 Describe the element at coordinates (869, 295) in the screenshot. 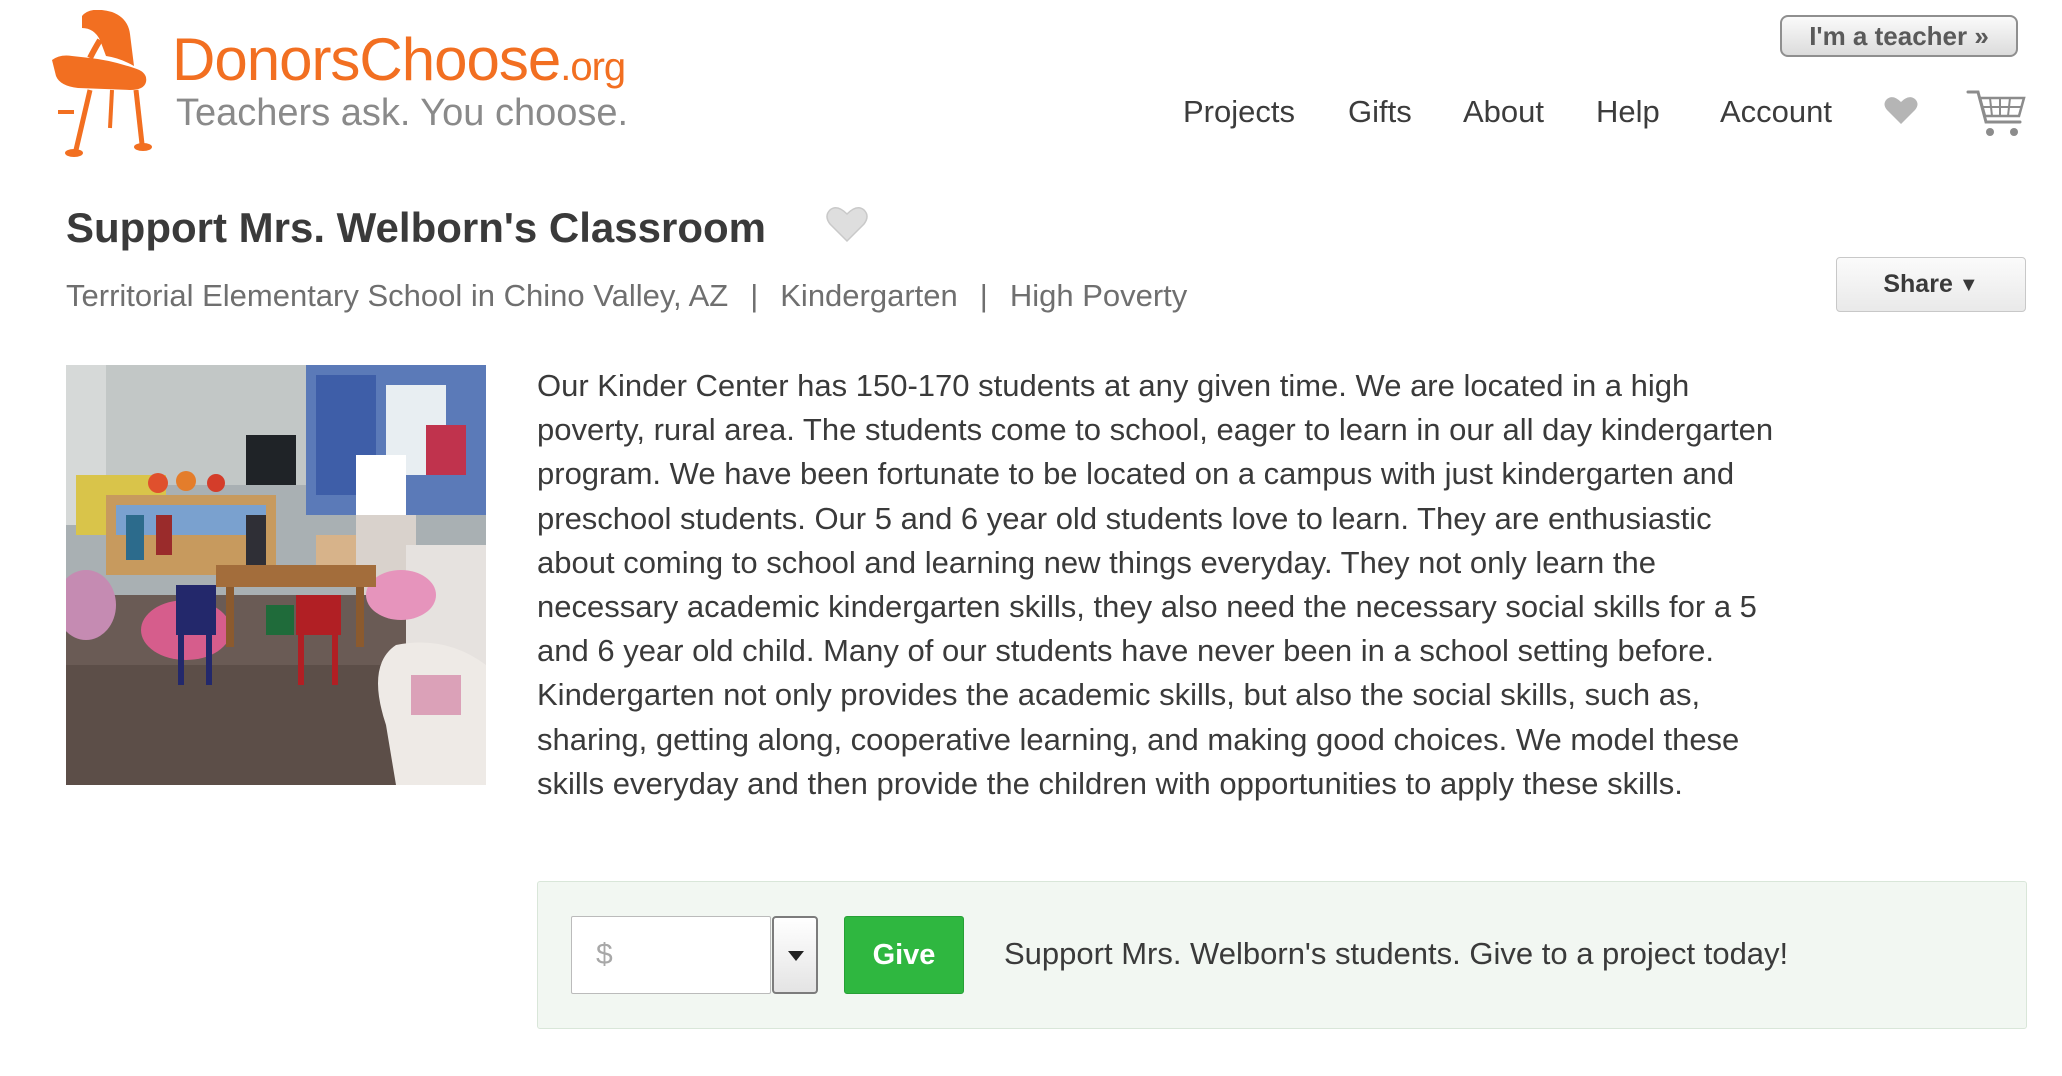

I see `grade-level: Kindergarten` at that location.